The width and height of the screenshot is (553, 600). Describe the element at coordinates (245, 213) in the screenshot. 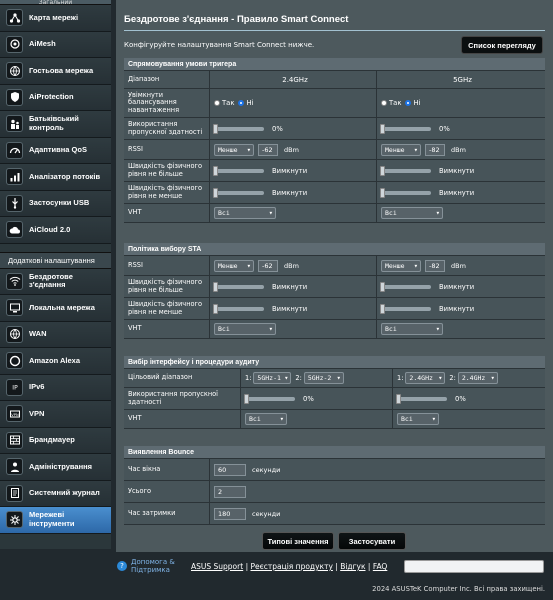

I see `vht-24-select: Всі` at that location.